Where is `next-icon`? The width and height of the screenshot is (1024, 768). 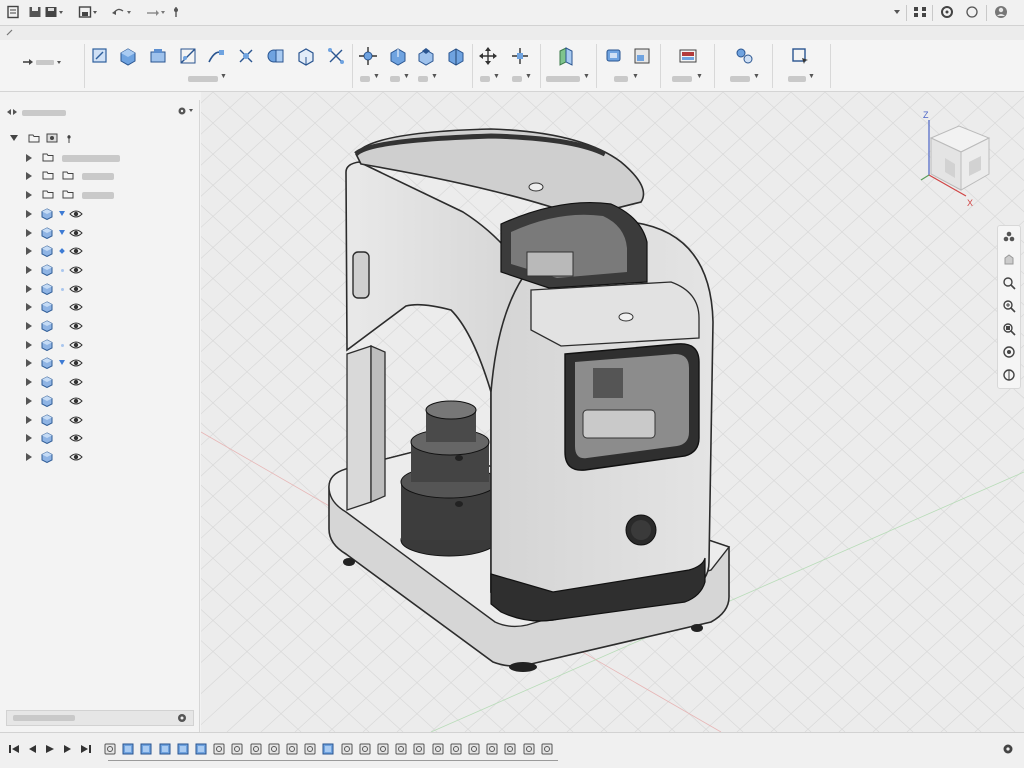 next-icon is located at coordinates (68, 749).